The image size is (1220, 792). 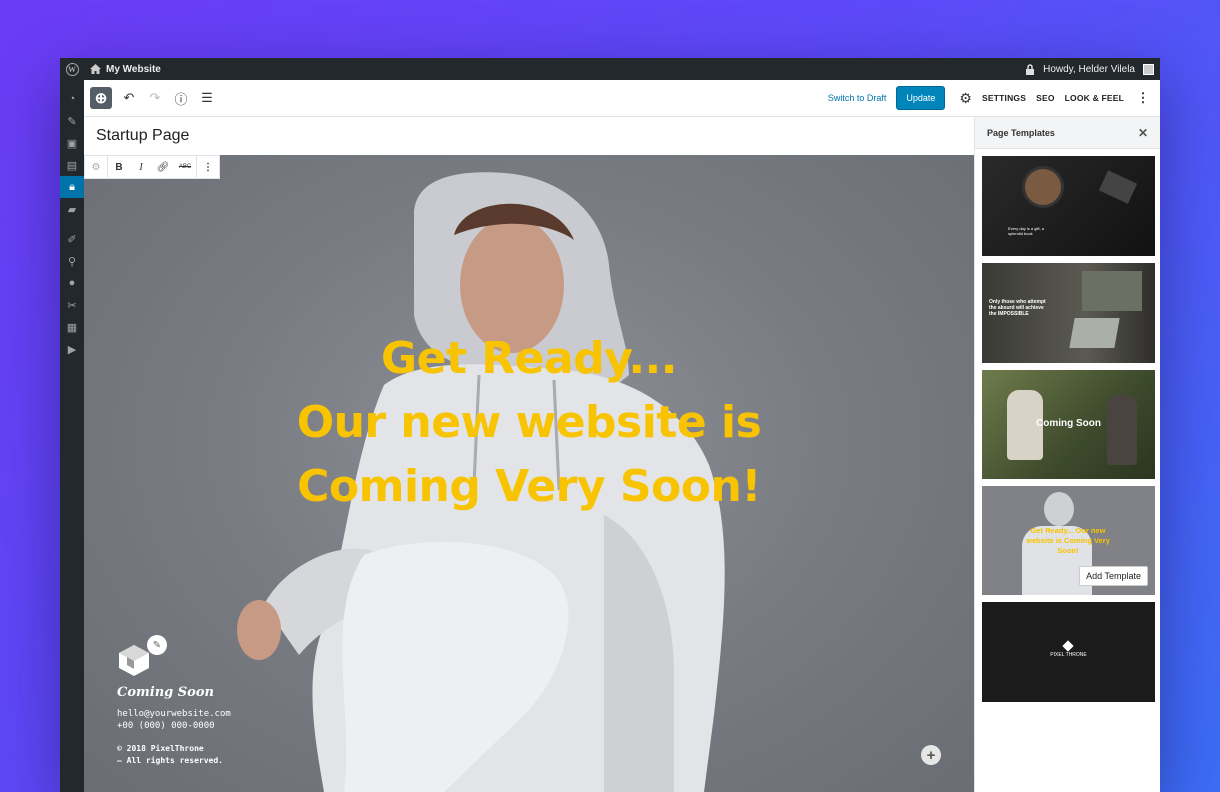 I want to click on site-name: My Website, so click(x=133, y=69).